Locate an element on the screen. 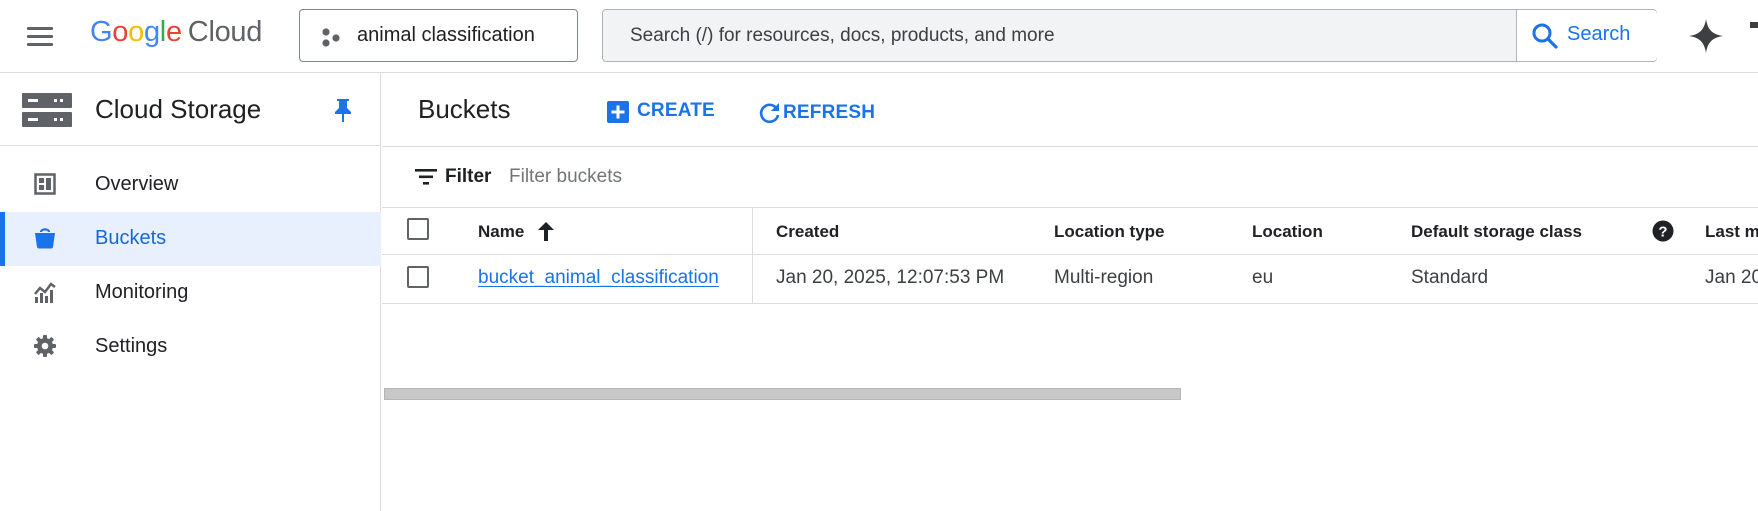 This screenshot has width=1758, height=511. column-header-storage-class: Default storage class is located at coordinates (1496, 232).